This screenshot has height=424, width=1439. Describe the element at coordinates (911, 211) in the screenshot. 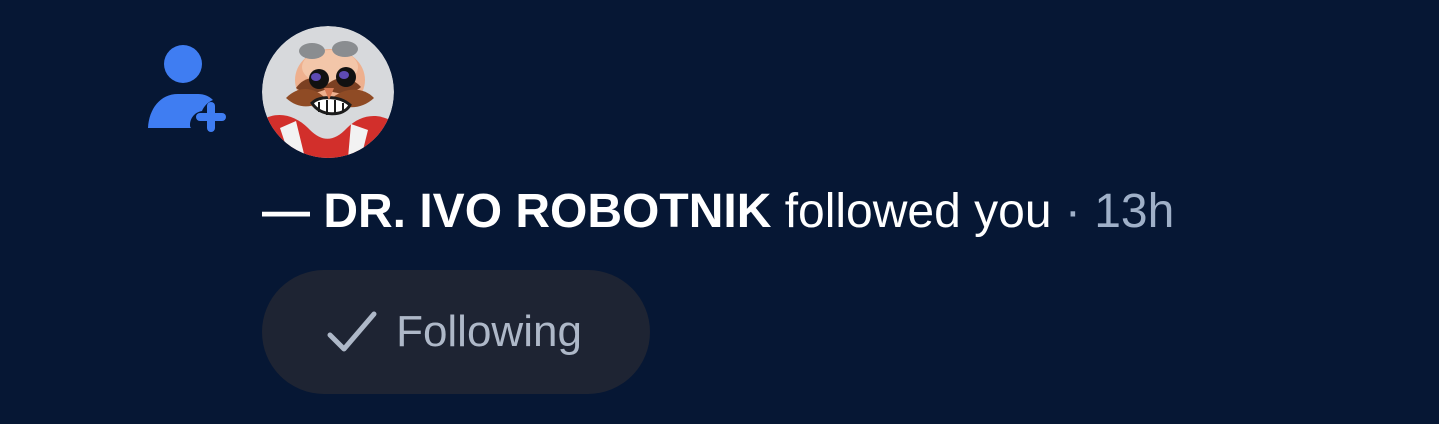

I see `action-text: followed you` at that location.